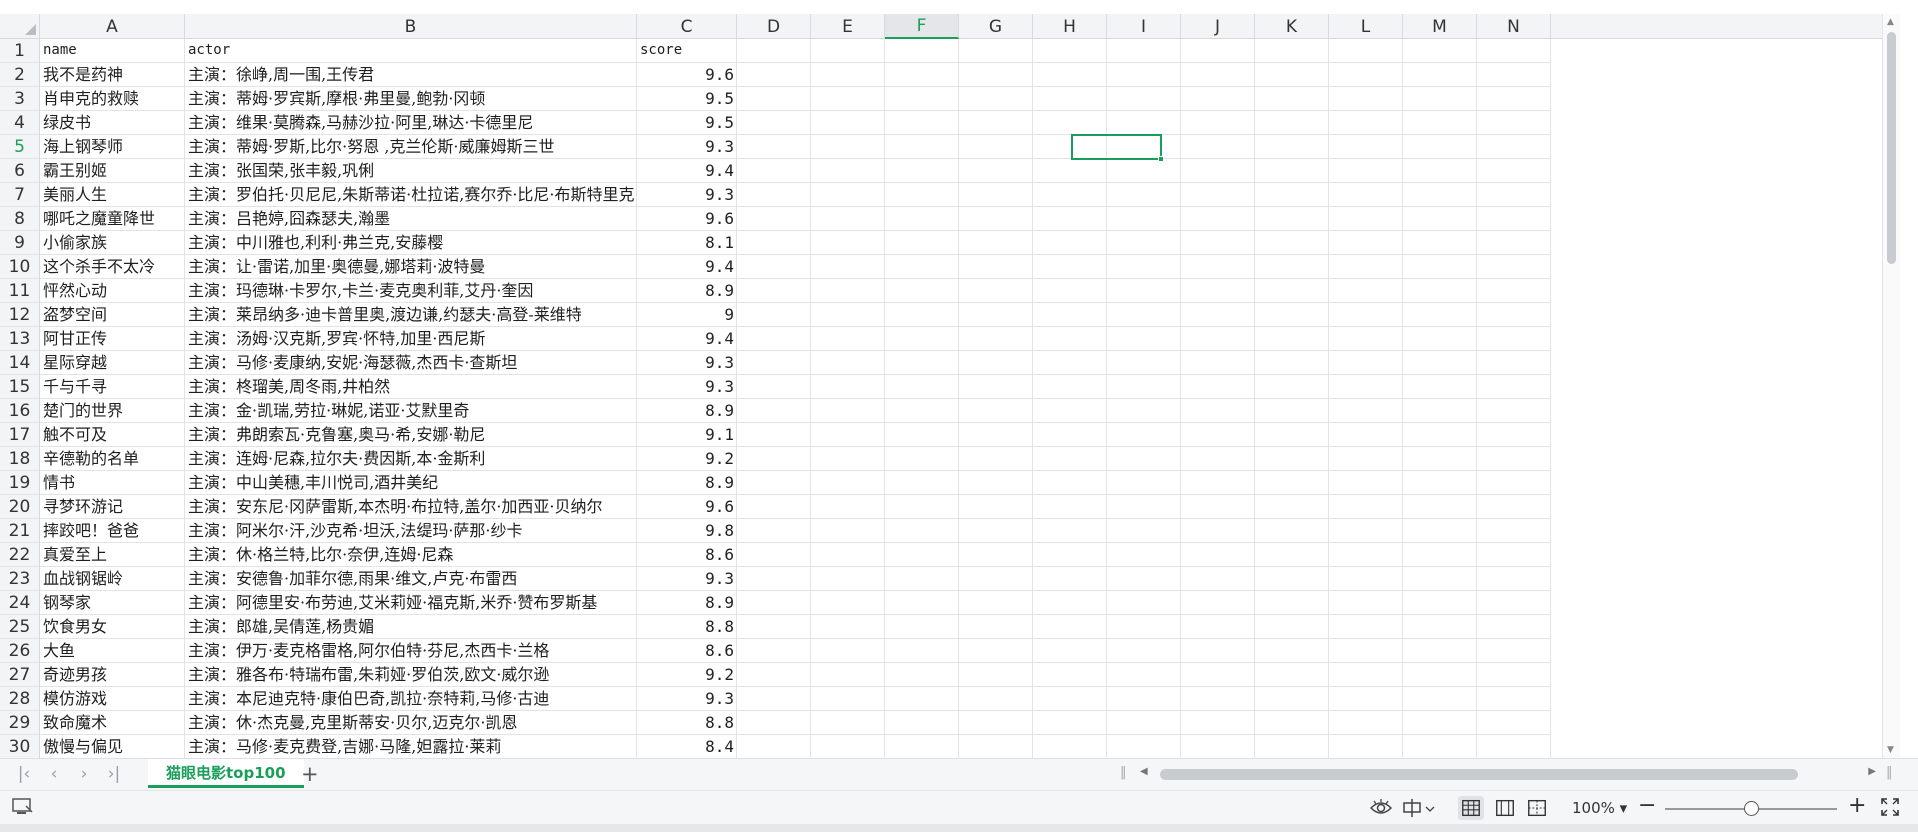 This screenshot has width=1918, height=832. I want to click on cell-f5, so click(922, 147).